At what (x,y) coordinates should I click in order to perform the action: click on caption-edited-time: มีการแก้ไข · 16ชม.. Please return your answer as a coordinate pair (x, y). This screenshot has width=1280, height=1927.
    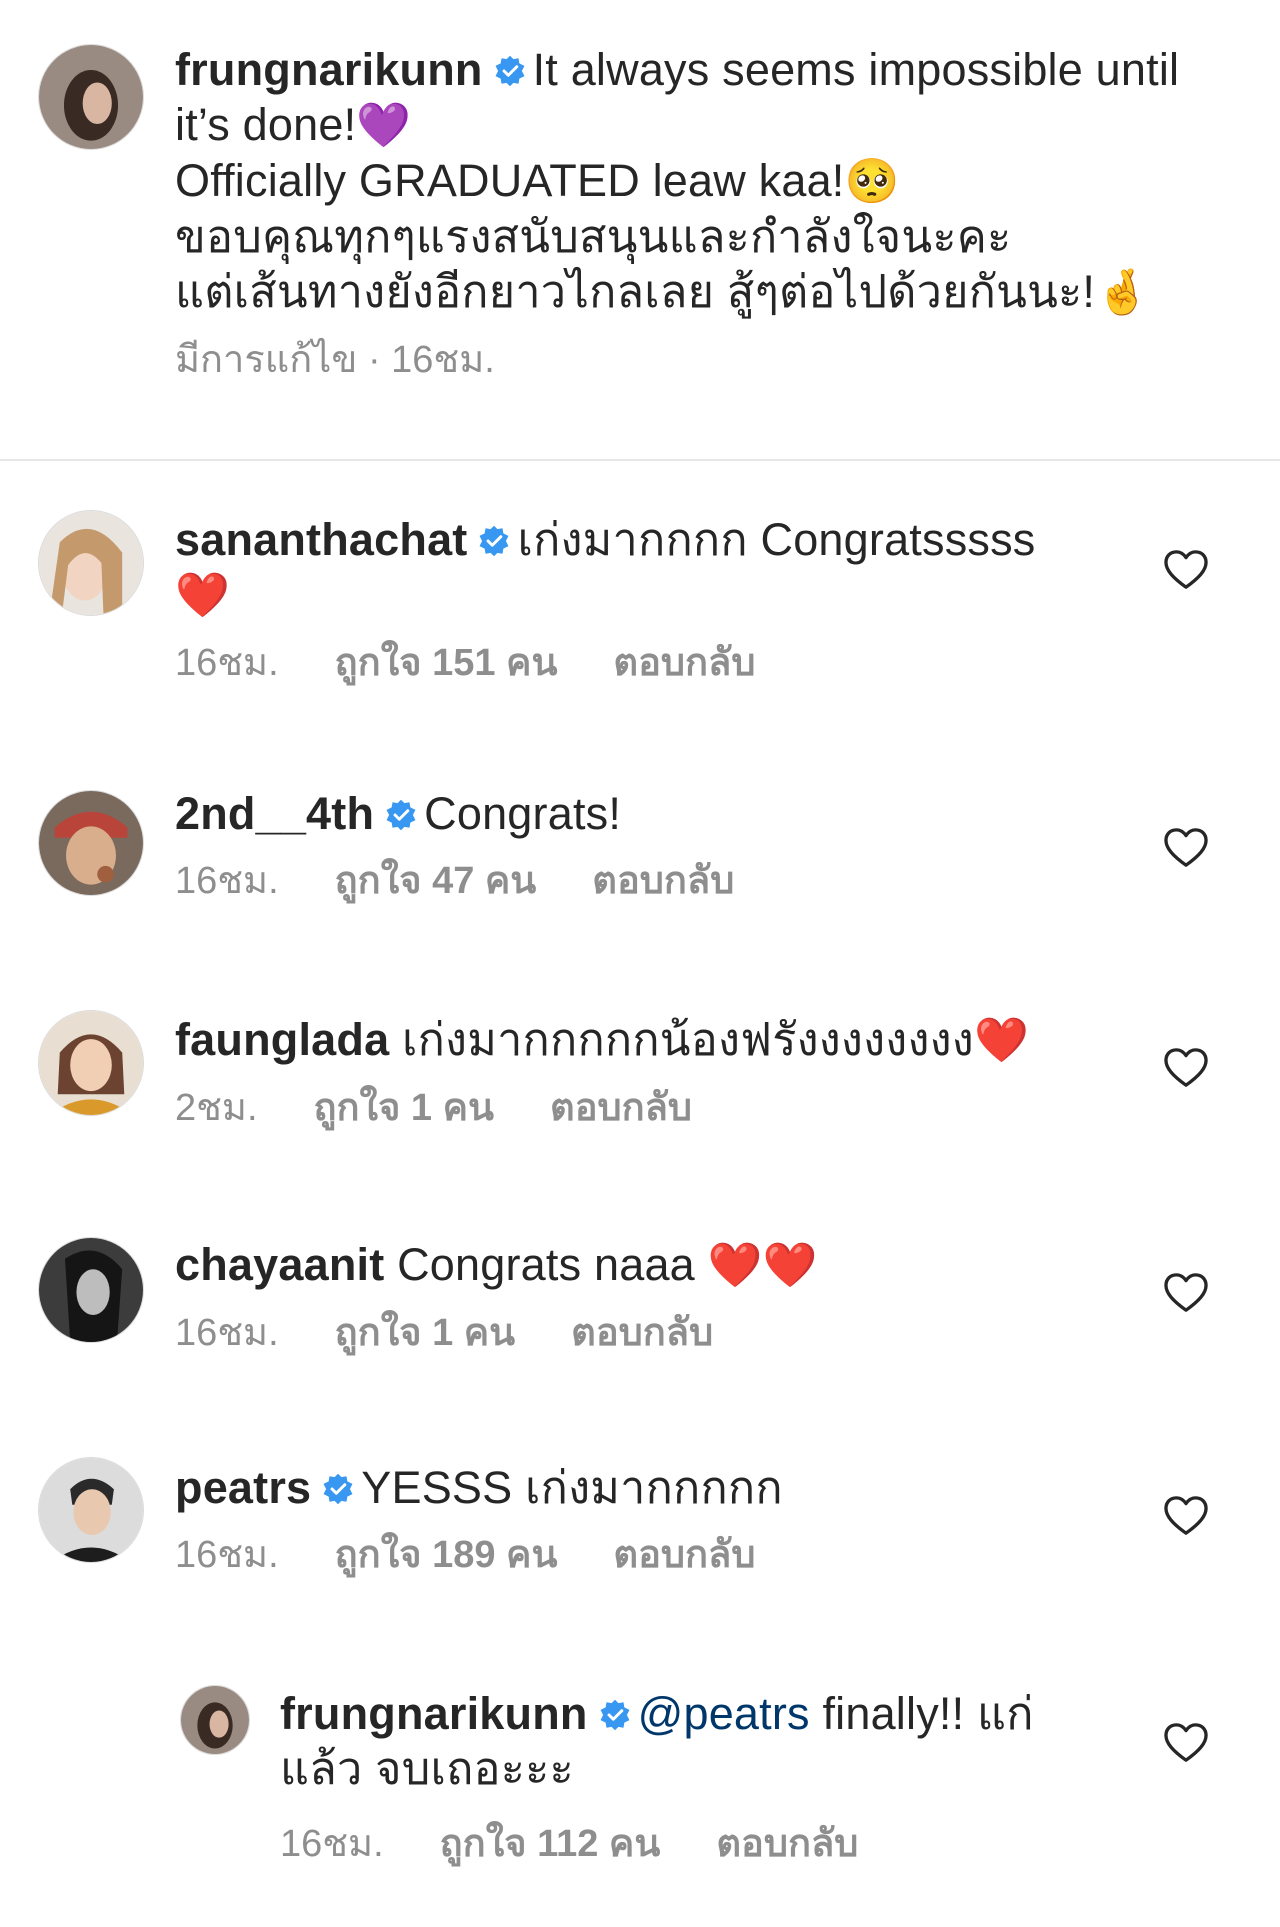
    Looking at the image, I should click on (335, 360).